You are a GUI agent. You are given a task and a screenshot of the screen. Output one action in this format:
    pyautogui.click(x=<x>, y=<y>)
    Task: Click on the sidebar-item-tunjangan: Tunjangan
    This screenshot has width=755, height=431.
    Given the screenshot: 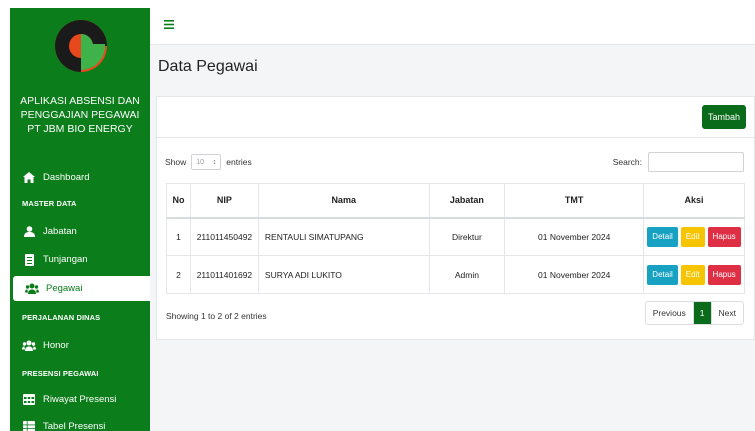 What is the action you would take?
    pyautogui.click(x=80, y=259)
    